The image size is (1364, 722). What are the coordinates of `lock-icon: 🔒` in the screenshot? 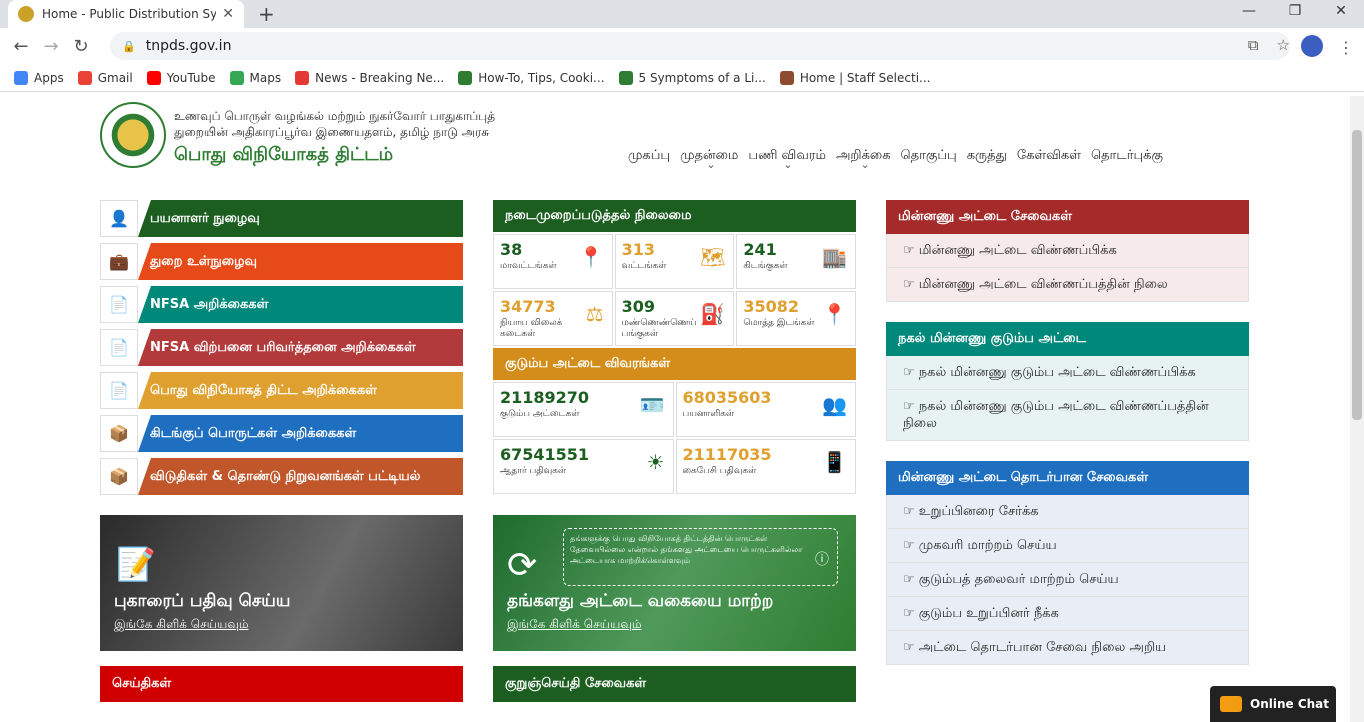 It's located at (129, 46).